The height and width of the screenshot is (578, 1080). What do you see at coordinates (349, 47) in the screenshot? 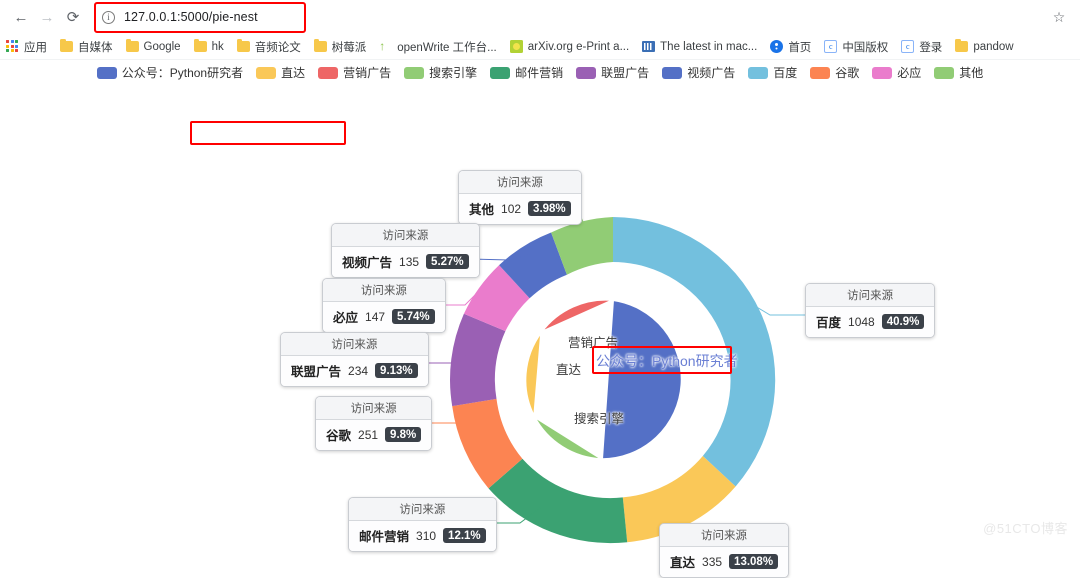
I see `bookmark-label: 树莓派` at bounding box center [349, 47].